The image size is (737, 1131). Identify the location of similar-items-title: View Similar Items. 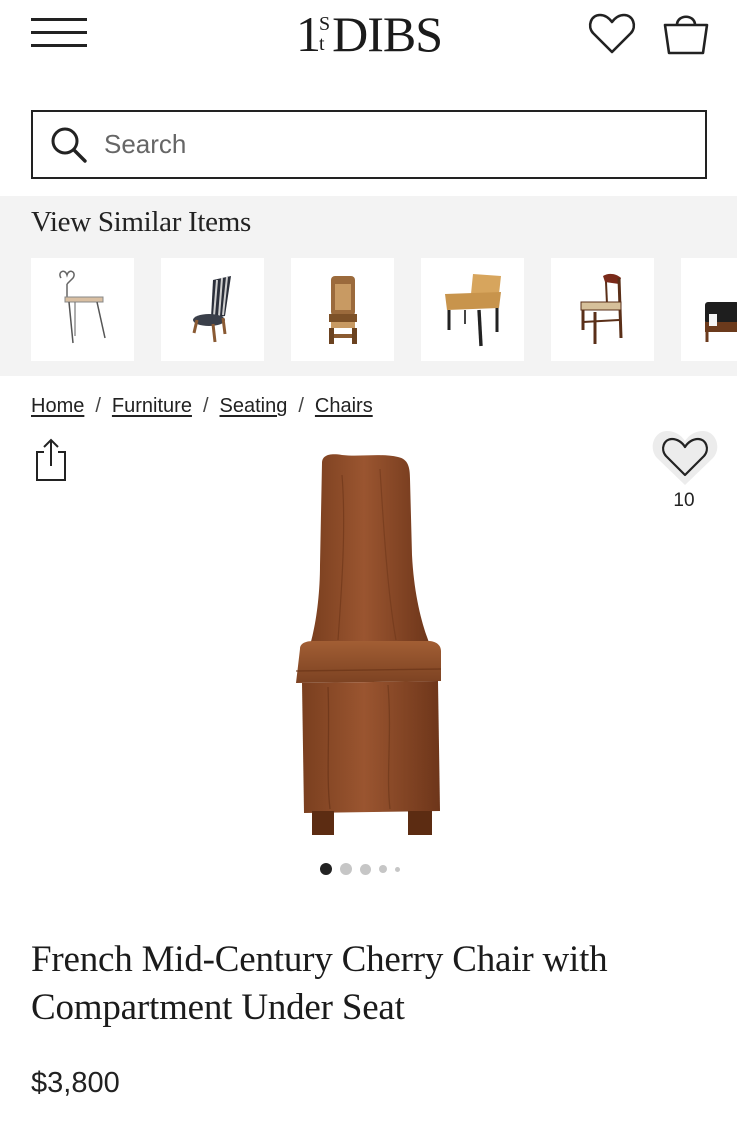
(141, 222).